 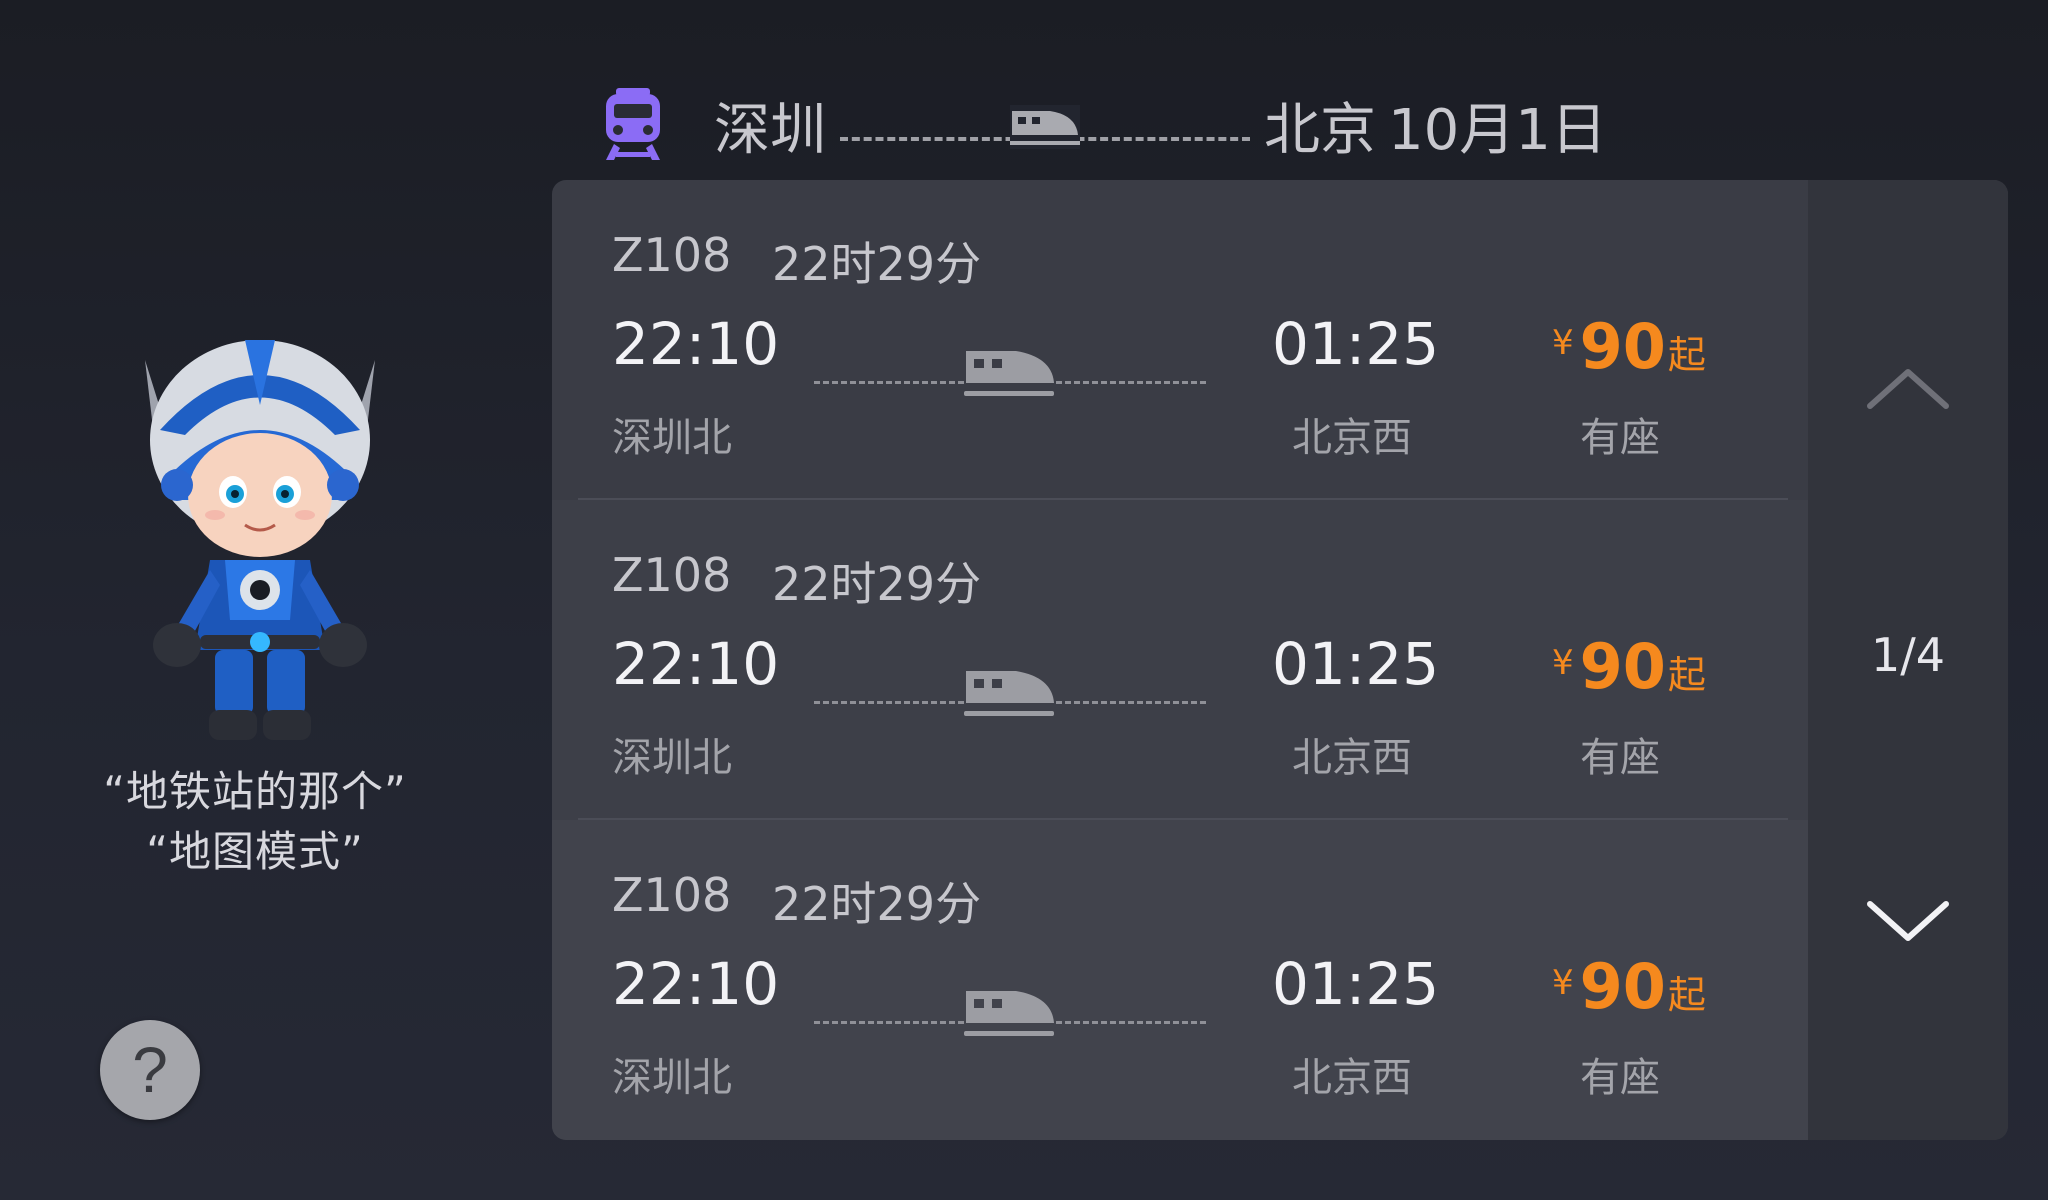 I want to click on chevron-up-icon, so click(x=1908, y=389).